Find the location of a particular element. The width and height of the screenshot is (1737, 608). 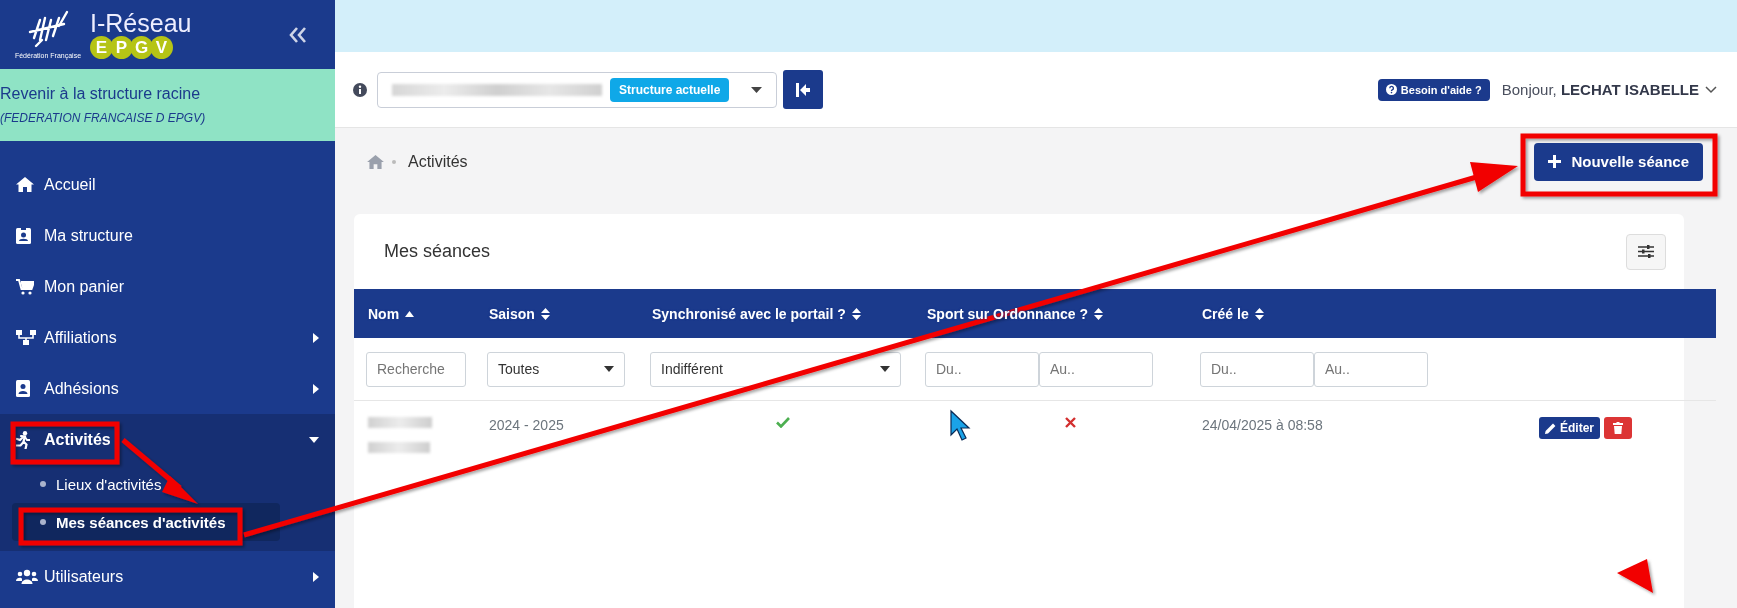

arrow-head-mark is located at coordinates (1635, 576).